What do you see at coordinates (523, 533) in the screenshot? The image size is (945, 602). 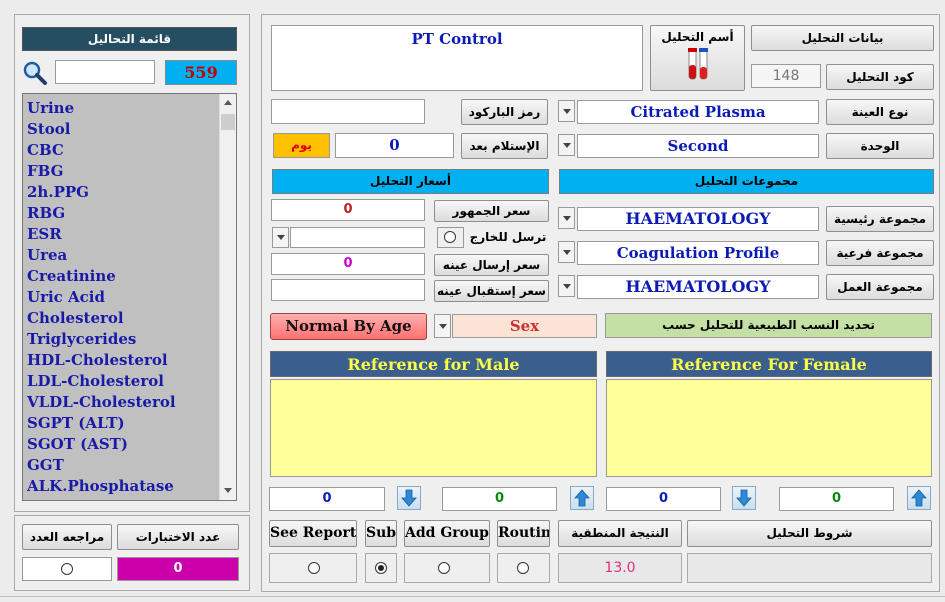 I see `routin-button: Routin` at bounding box center [523, 533].